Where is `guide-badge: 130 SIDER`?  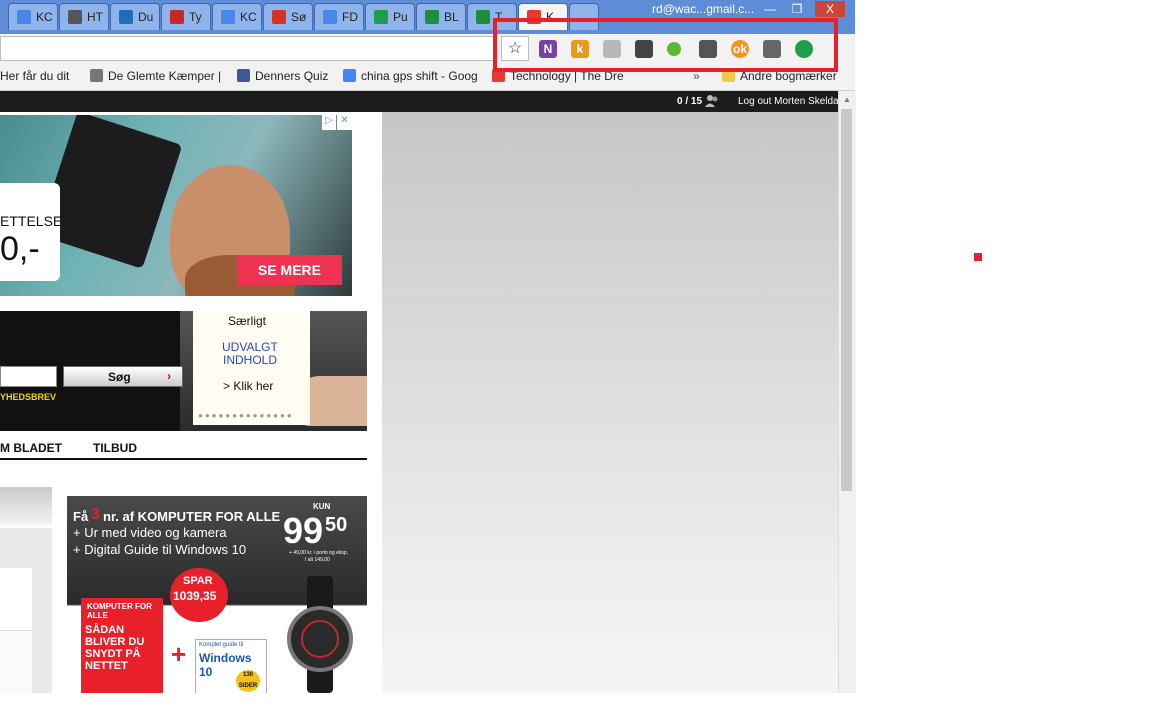 guide-badge: 130 SIDER is located at coordinates (248, 681).